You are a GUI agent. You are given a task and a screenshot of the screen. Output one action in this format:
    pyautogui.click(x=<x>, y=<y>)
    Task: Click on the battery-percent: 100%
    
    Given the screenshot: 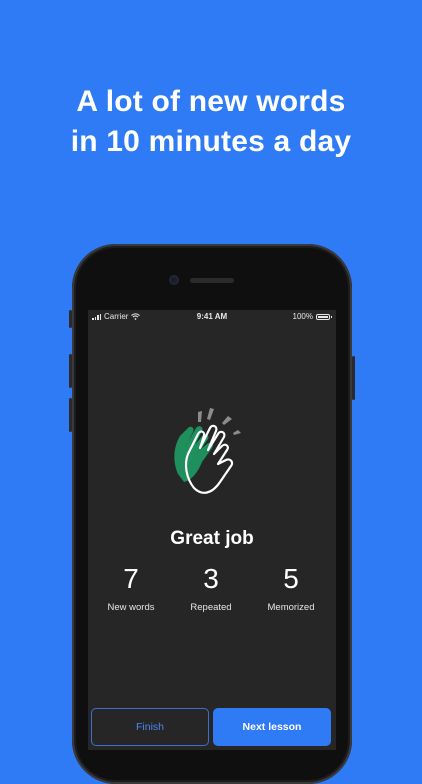 What is the action you would take?
    pyautogui.click(x=302, y=316)
    